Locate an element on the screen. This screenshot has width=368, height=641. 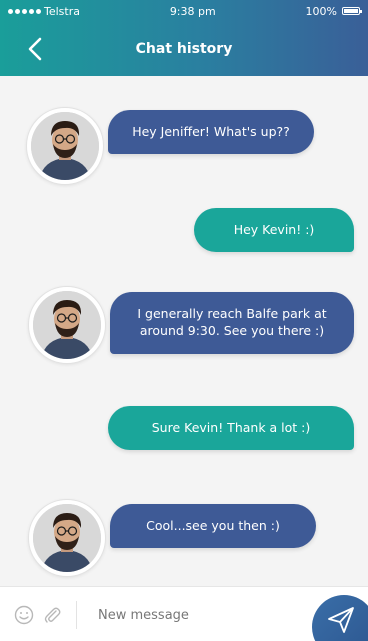
attach-button is located at coordinates (52, 615).